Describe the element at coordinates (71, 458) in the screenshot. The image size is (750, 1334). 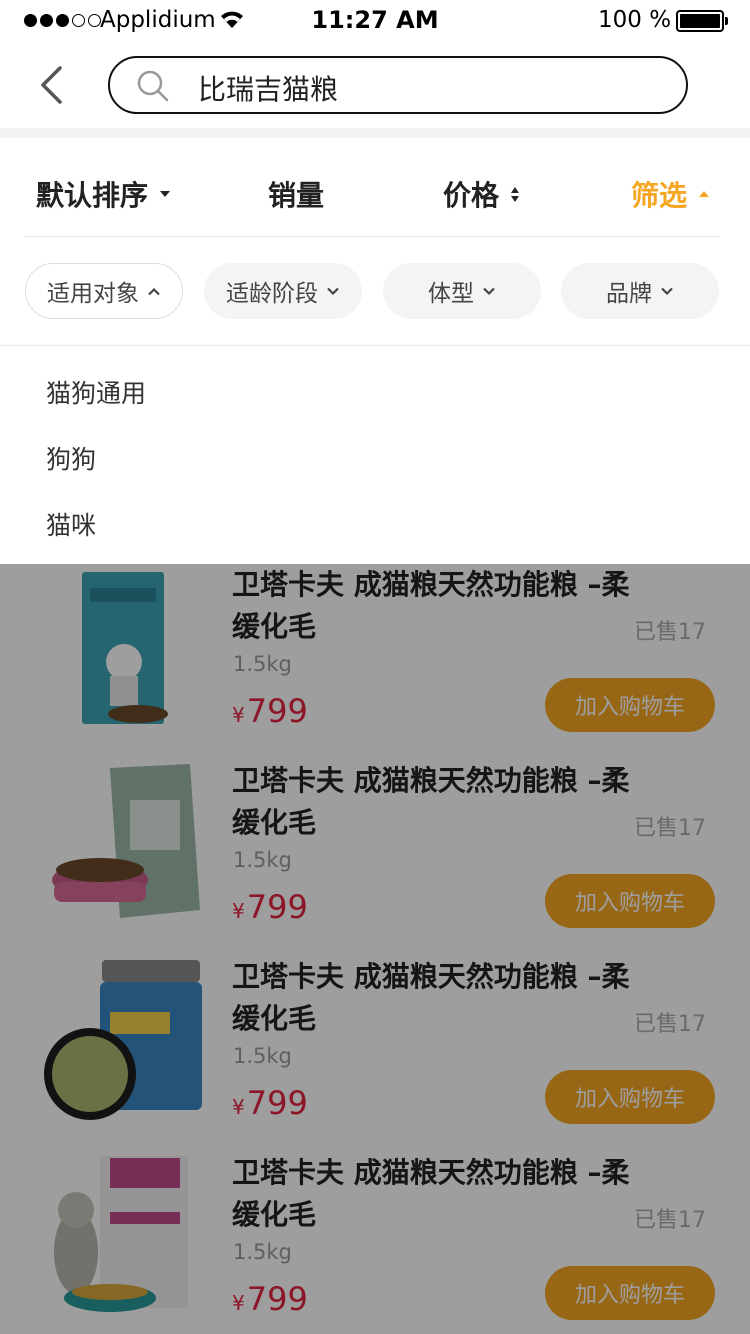
I see `dropdown-option: 狗狗` at that location.